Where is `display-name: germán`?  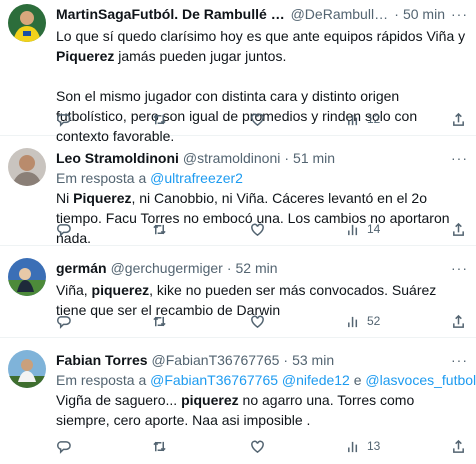 display-name: germán is located at coordinates (81, 268).